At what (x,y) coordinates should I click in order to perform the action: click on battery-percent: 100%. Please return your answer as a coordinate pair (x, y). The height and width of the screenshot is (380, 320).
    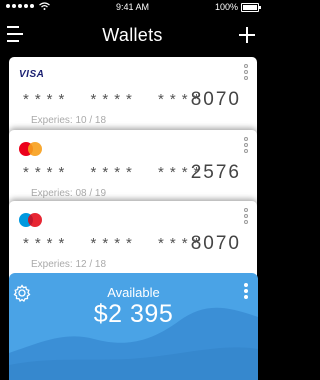
    Looking at the image, I should click on (226, 7).